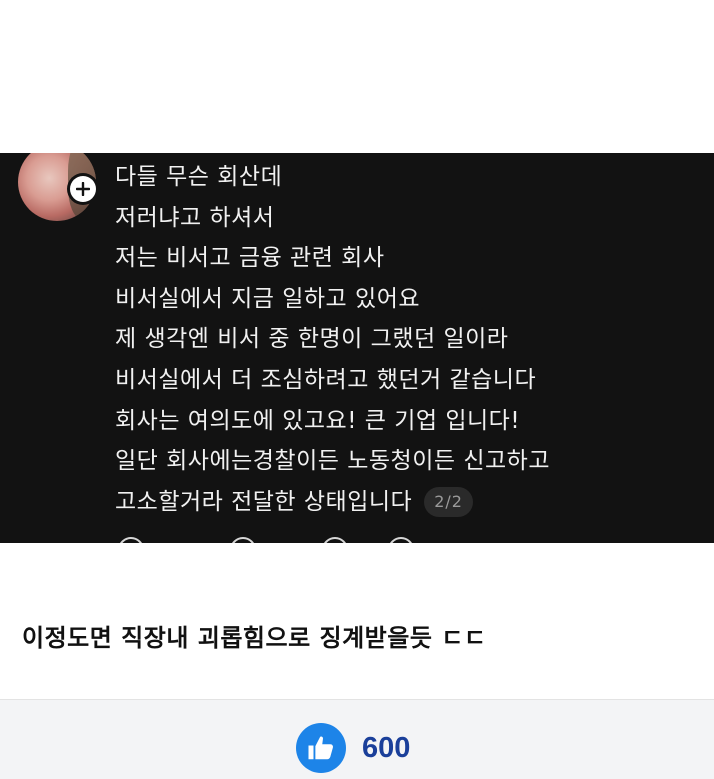 This screenshot has height=779, width=714. I want to click on comment-line: 일단 회사에는경찰이든 노동청이든 신고하고, so click(332, 461).